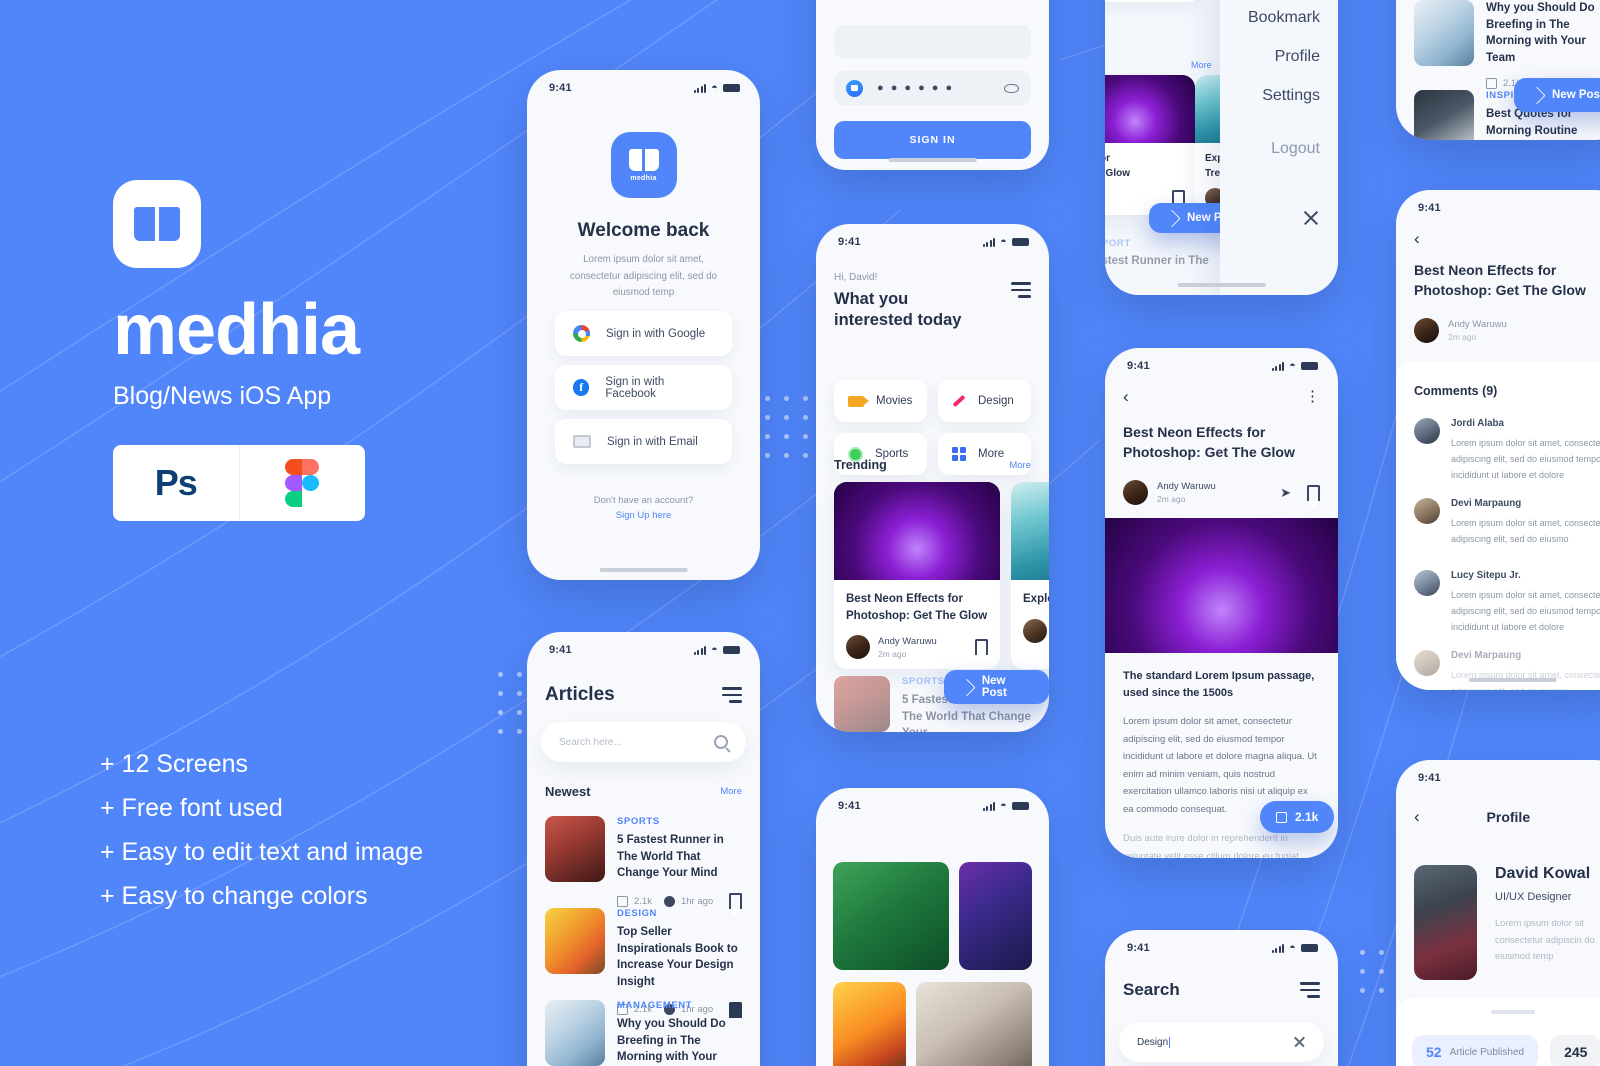 This screenshot has height=1066, width=1600. I want to click on category-movies: Movies, so click(880, 401).